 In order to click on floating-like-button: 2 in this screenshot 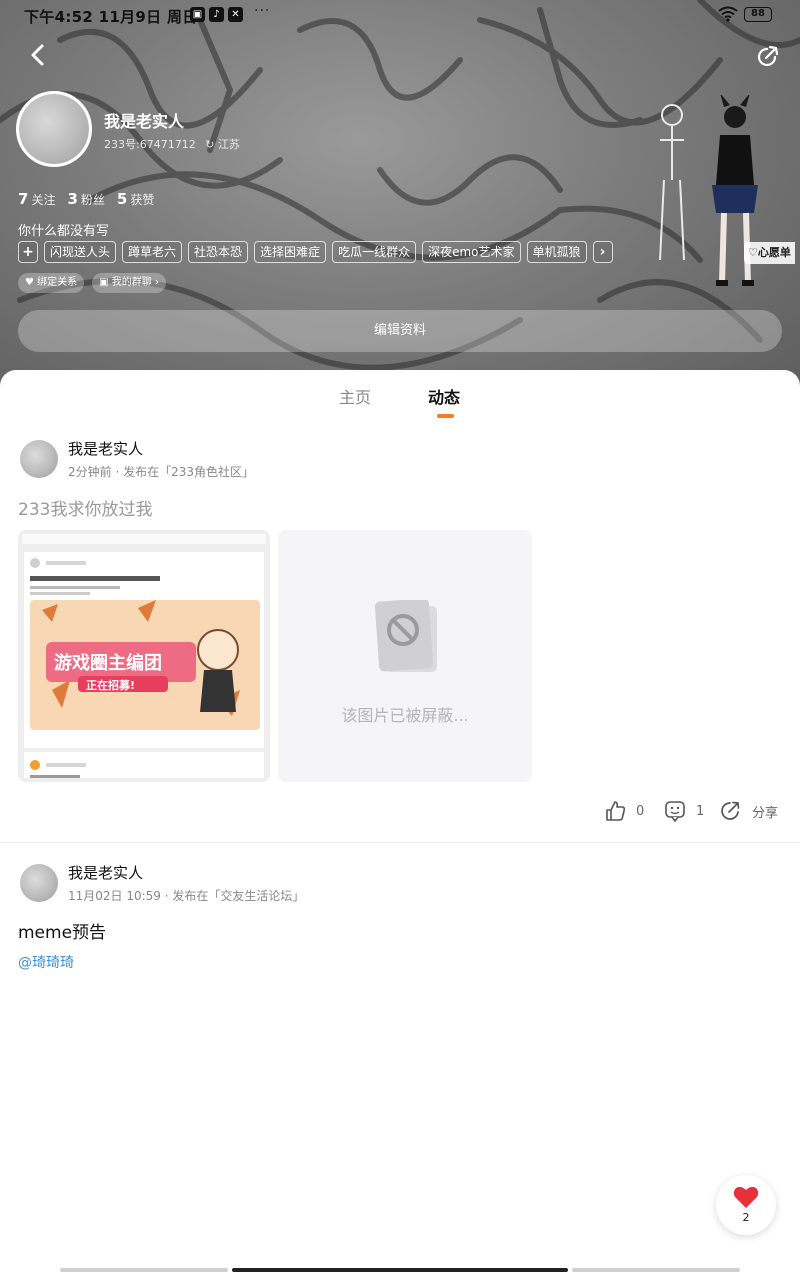, I will do `click(746, 1205)`.